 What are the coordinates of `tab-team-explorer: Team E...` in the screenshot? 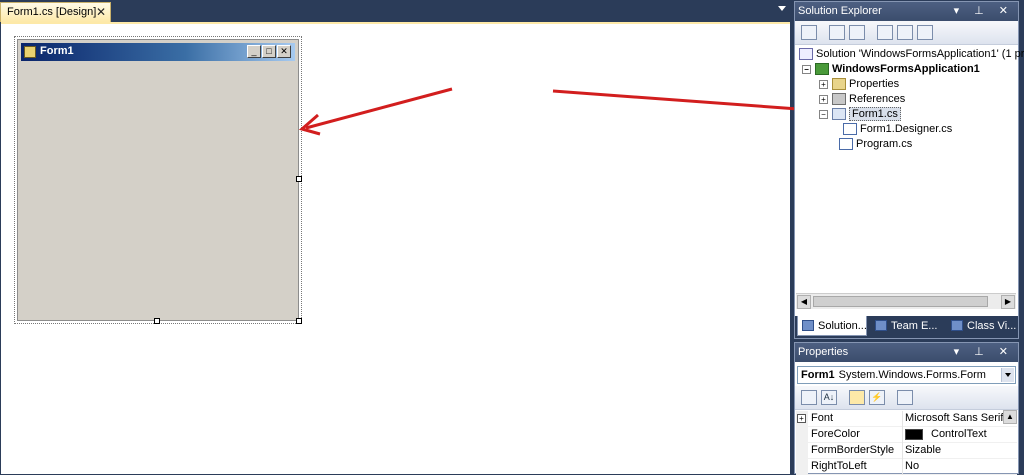 It's located at (907, 326).